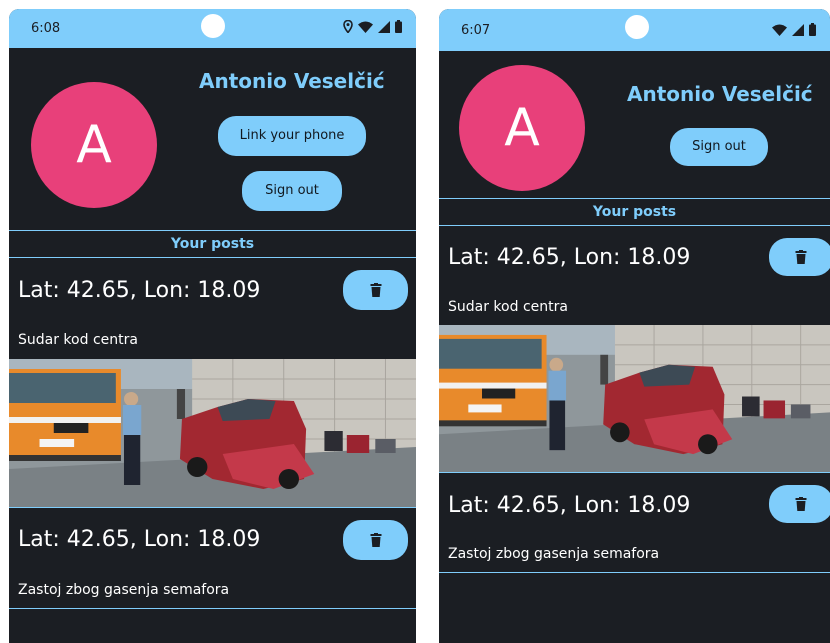  I want to click on location-icon, so click(348, 26).